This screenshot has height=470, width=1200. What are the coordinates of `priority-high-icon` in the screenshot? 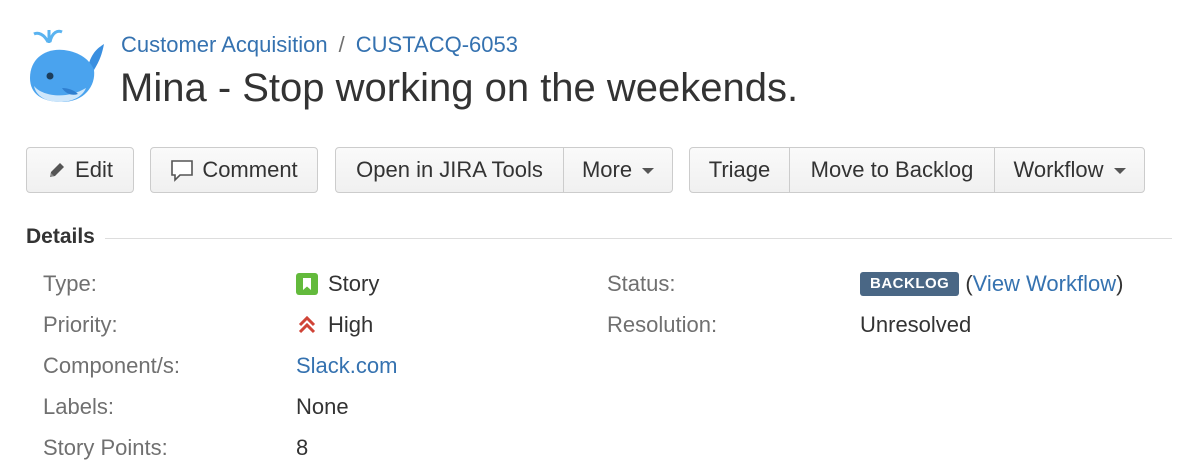 It's located at (307, 325).